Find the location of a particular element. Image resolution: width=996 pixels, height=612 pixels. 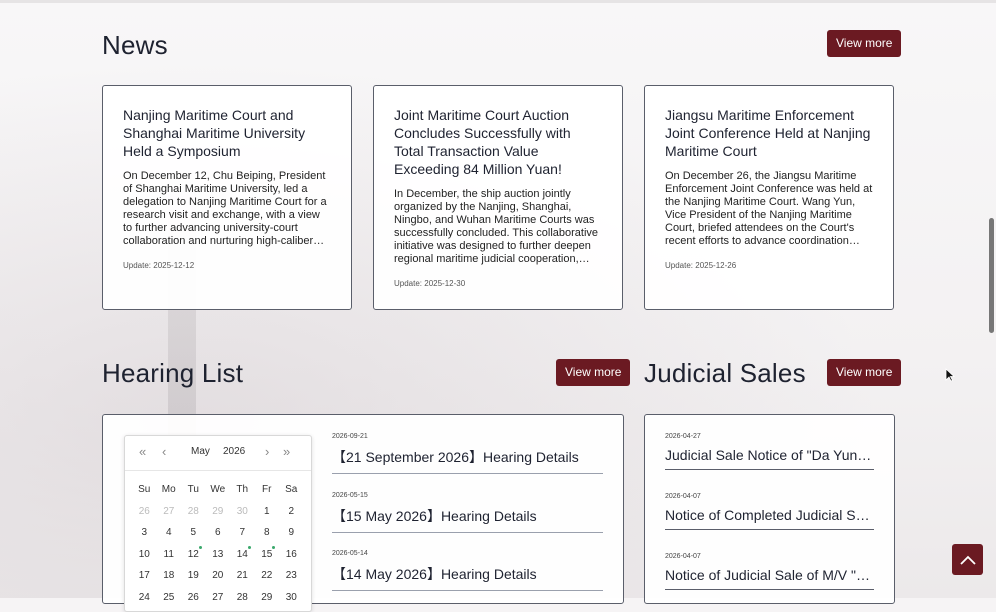

calendar-weekday: Fr is located at coordinates (267, 489).